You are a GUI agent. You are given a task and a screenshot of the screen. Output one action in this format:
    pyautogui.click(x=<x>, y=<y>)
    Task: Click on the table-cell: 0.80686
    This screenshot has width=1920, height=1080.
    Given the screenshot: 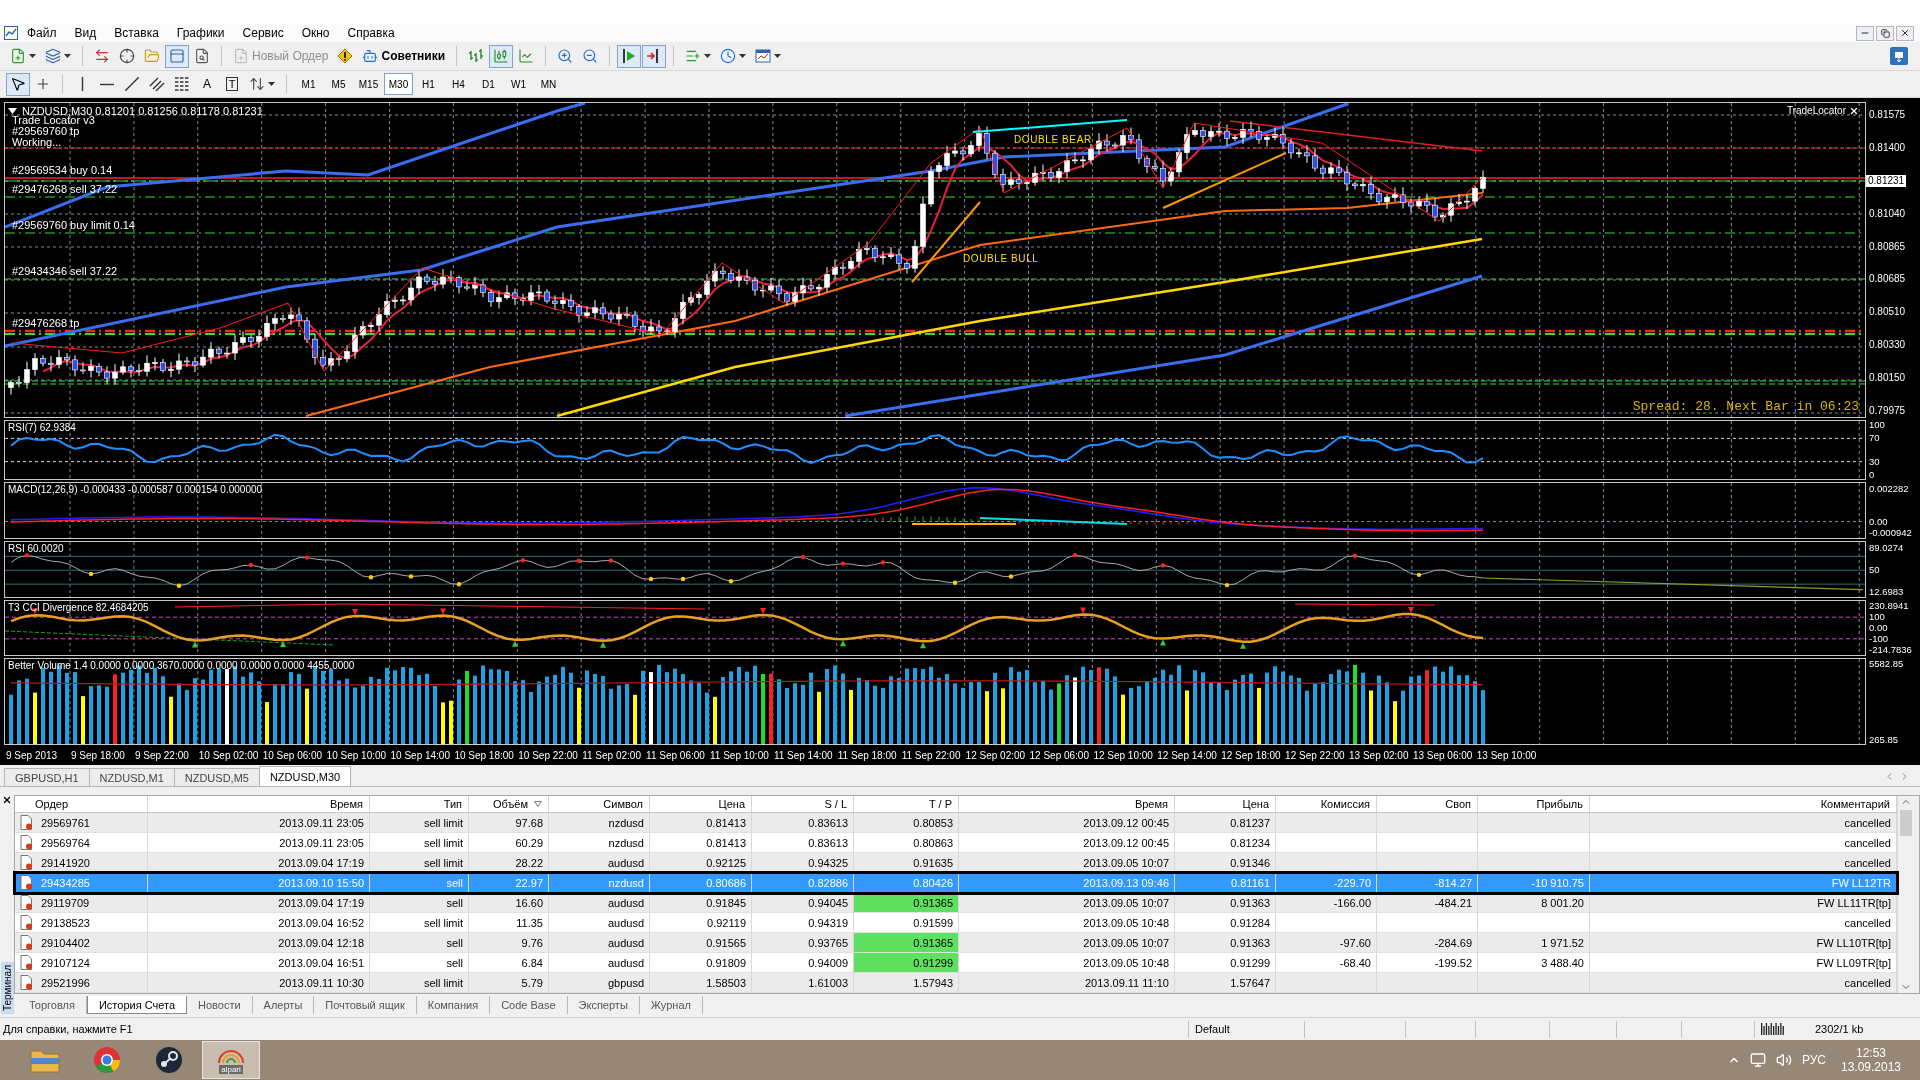 What is the action you would take?
    pyautogui.click(x=701, y=883)
    